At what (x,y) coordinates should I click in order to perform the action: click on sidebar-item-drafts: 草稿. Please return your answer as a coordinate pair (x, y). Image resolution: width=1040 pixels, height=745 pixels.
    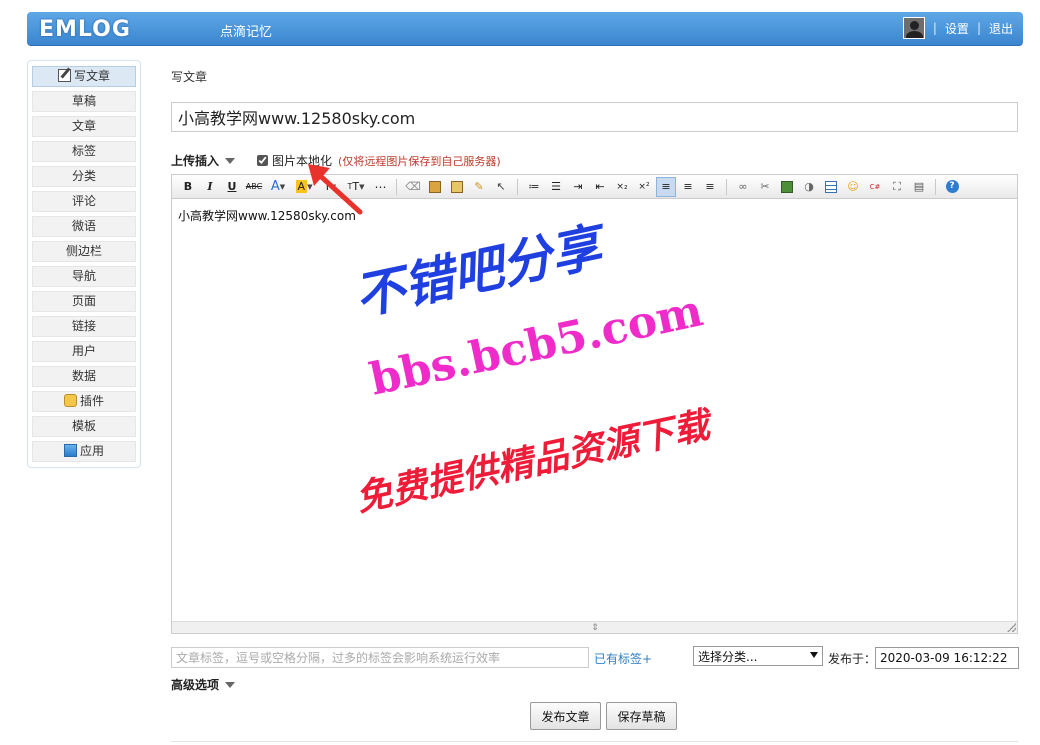
    Looking at the image, I should click on (84, 101).